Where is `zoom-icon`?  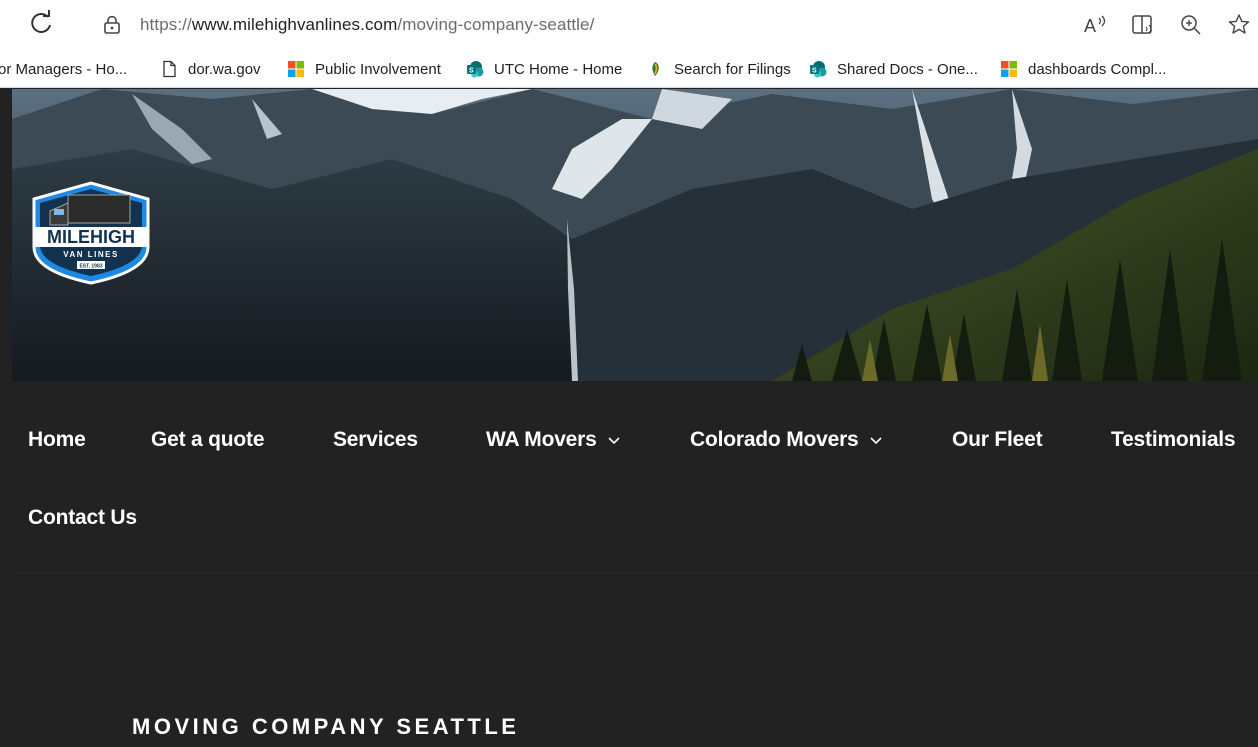
zoom-icon is located at coordinates (1191, 25).